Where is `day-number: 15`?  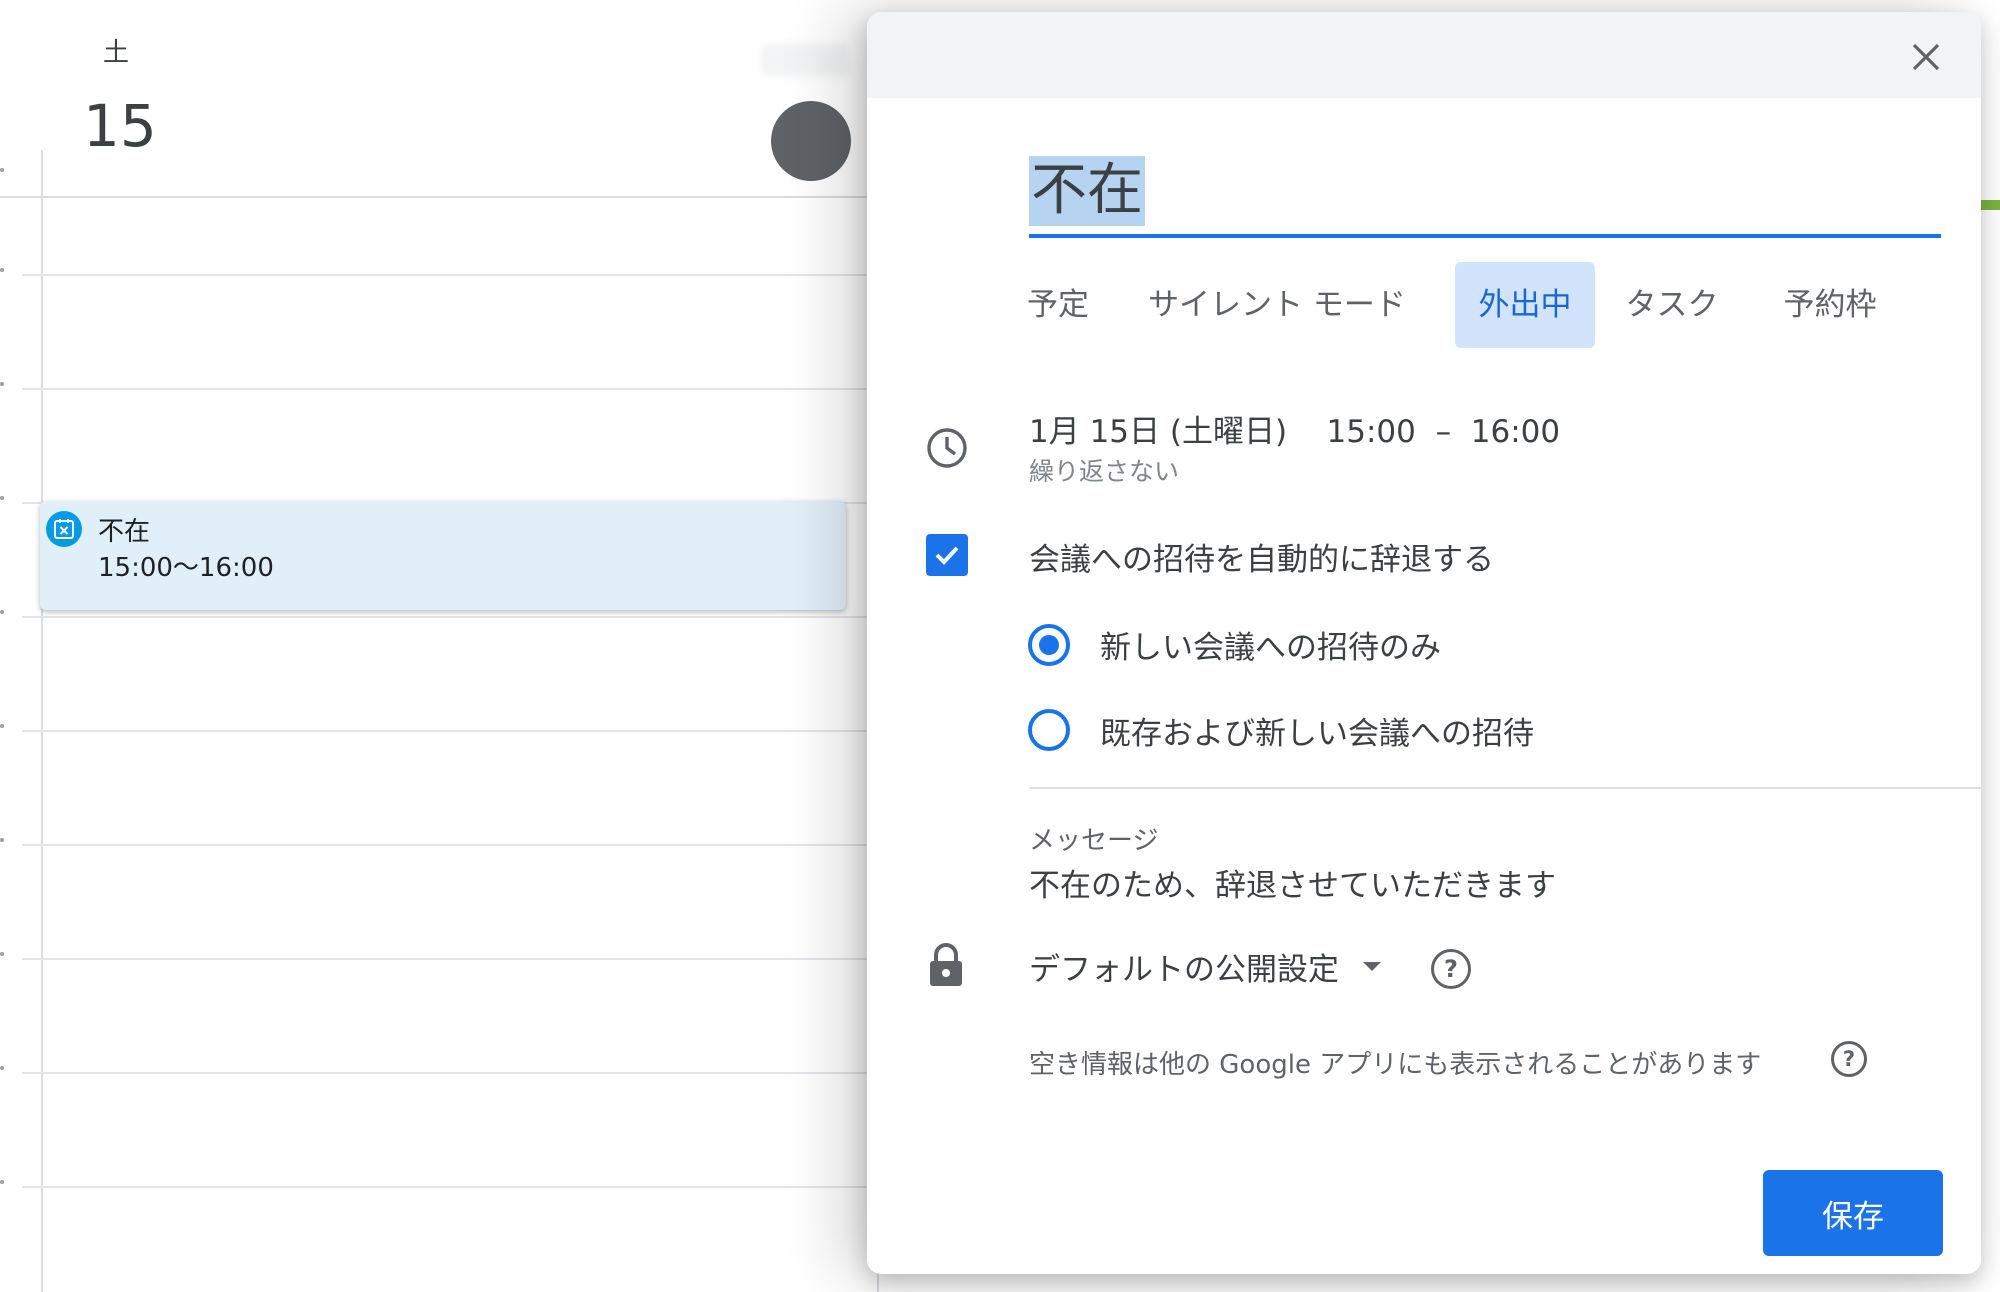 day-number: 15 is located at coordinates (120, 126).